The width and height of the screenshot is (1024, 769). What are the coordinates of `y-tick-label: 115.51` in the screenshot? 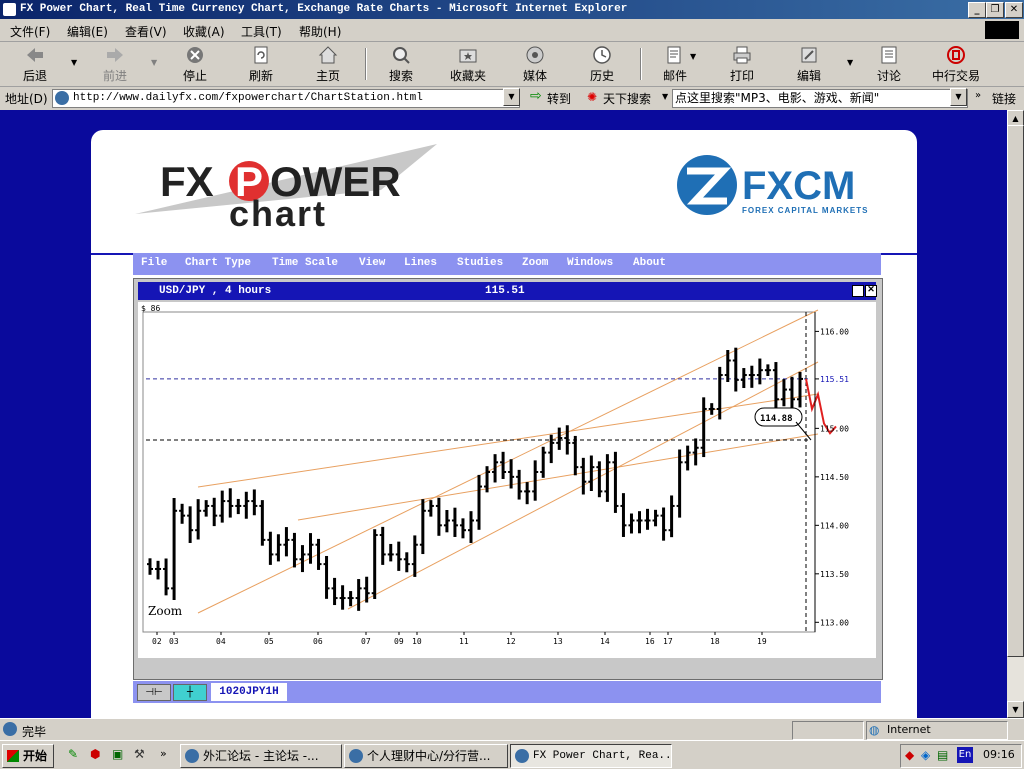 It's located at (834, 379).